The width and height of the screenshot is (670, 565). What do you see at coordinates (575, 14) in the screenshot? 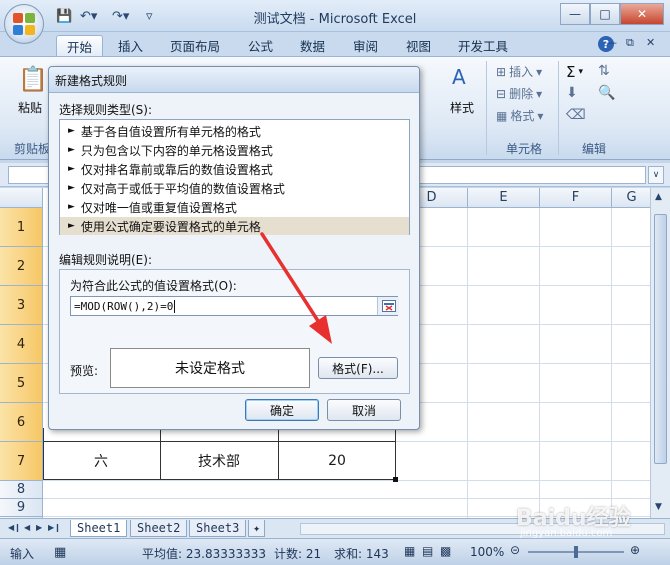
I see `minimize-button: —` at bounding box center [575, 14].